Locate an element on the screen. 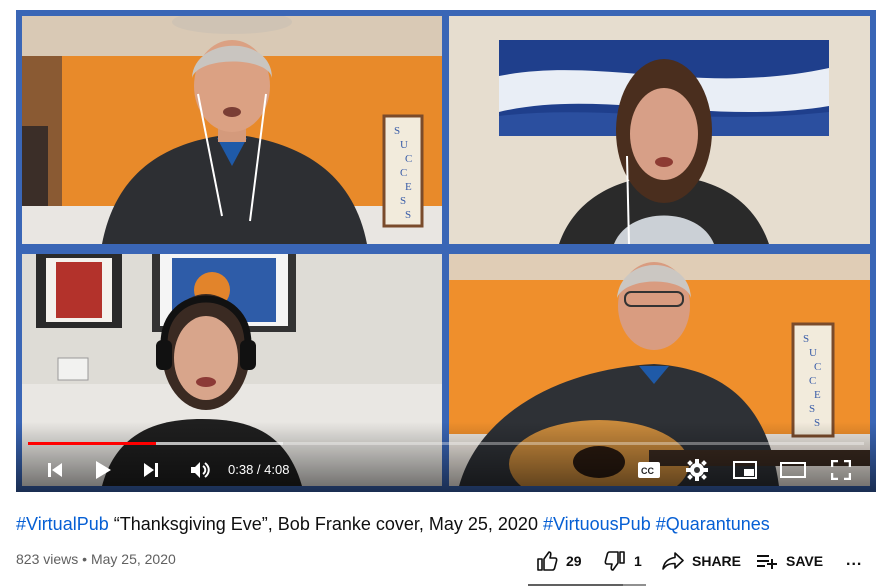 The image size is (896, 588). video-meta: 823 views • May 25, 2020 is located at coordinates (96, 559).